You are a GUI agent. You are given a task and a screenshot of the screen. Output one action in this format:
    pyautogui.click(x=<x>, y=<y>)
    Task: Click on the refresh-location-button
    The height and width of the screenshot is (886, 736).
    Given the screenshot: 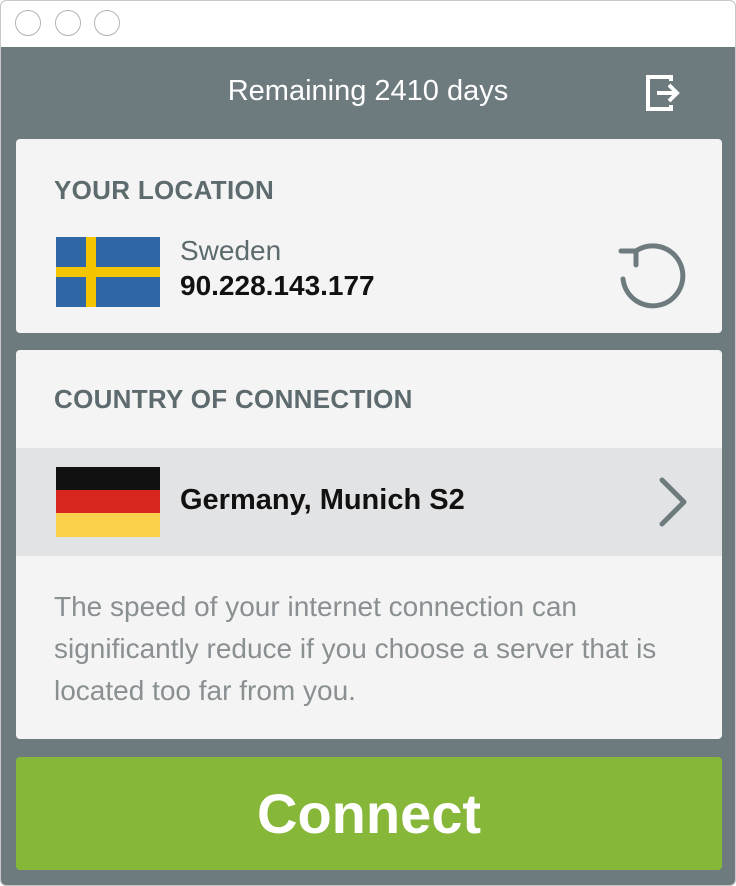 What is the action you would take?
    pyautogui.click(x=649, y=271)
    